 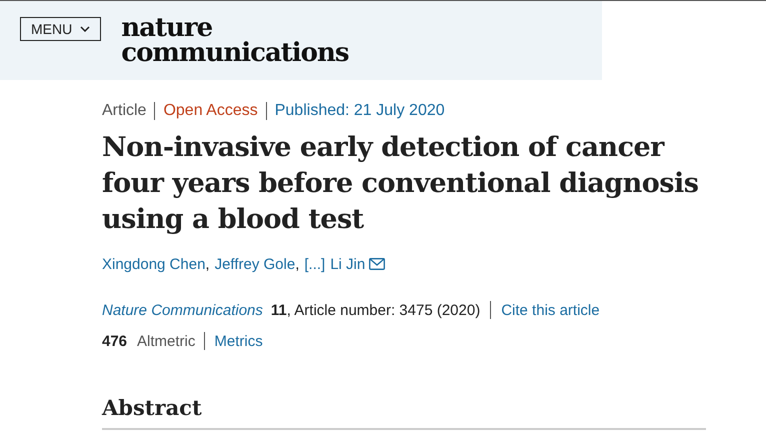 What do you see at coordinates (360, 111) in the screenshot?
I see `article-meta: Published: 21 July 2020` at bounding box center [360, 111].